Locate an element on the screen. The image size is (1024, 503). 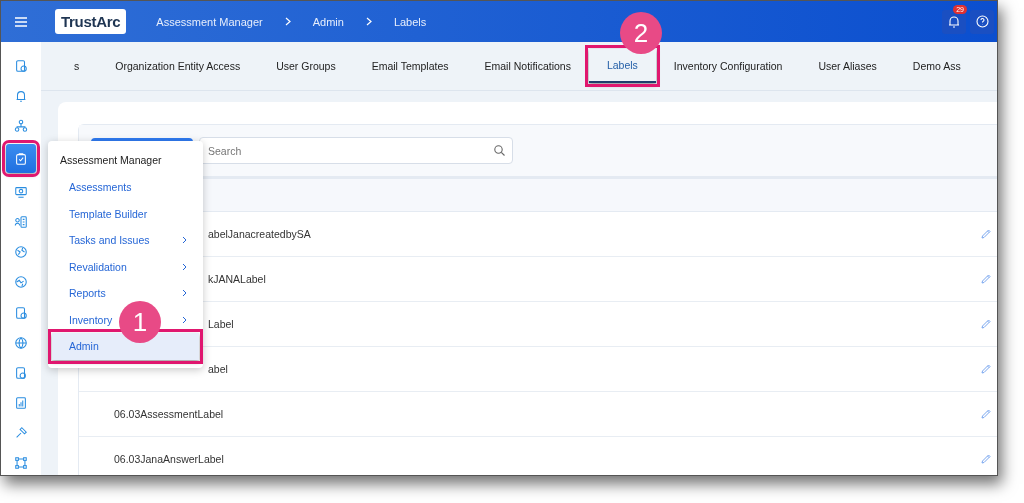
table-cell: Label is located at coordinates (221, 324).